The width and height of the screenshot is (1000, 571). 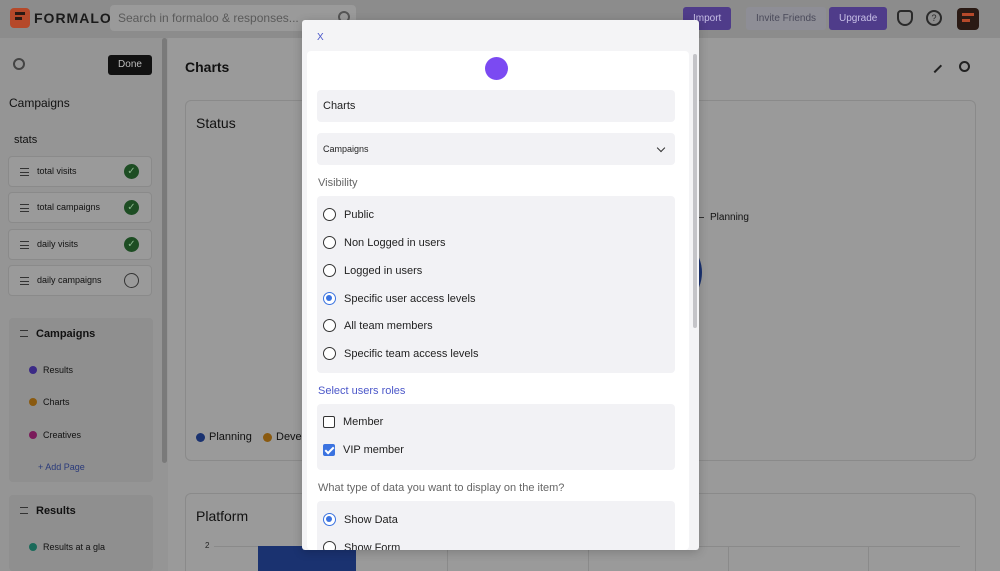 I want to click on sidebar-group-results: Results, so click(x=81, y=533).